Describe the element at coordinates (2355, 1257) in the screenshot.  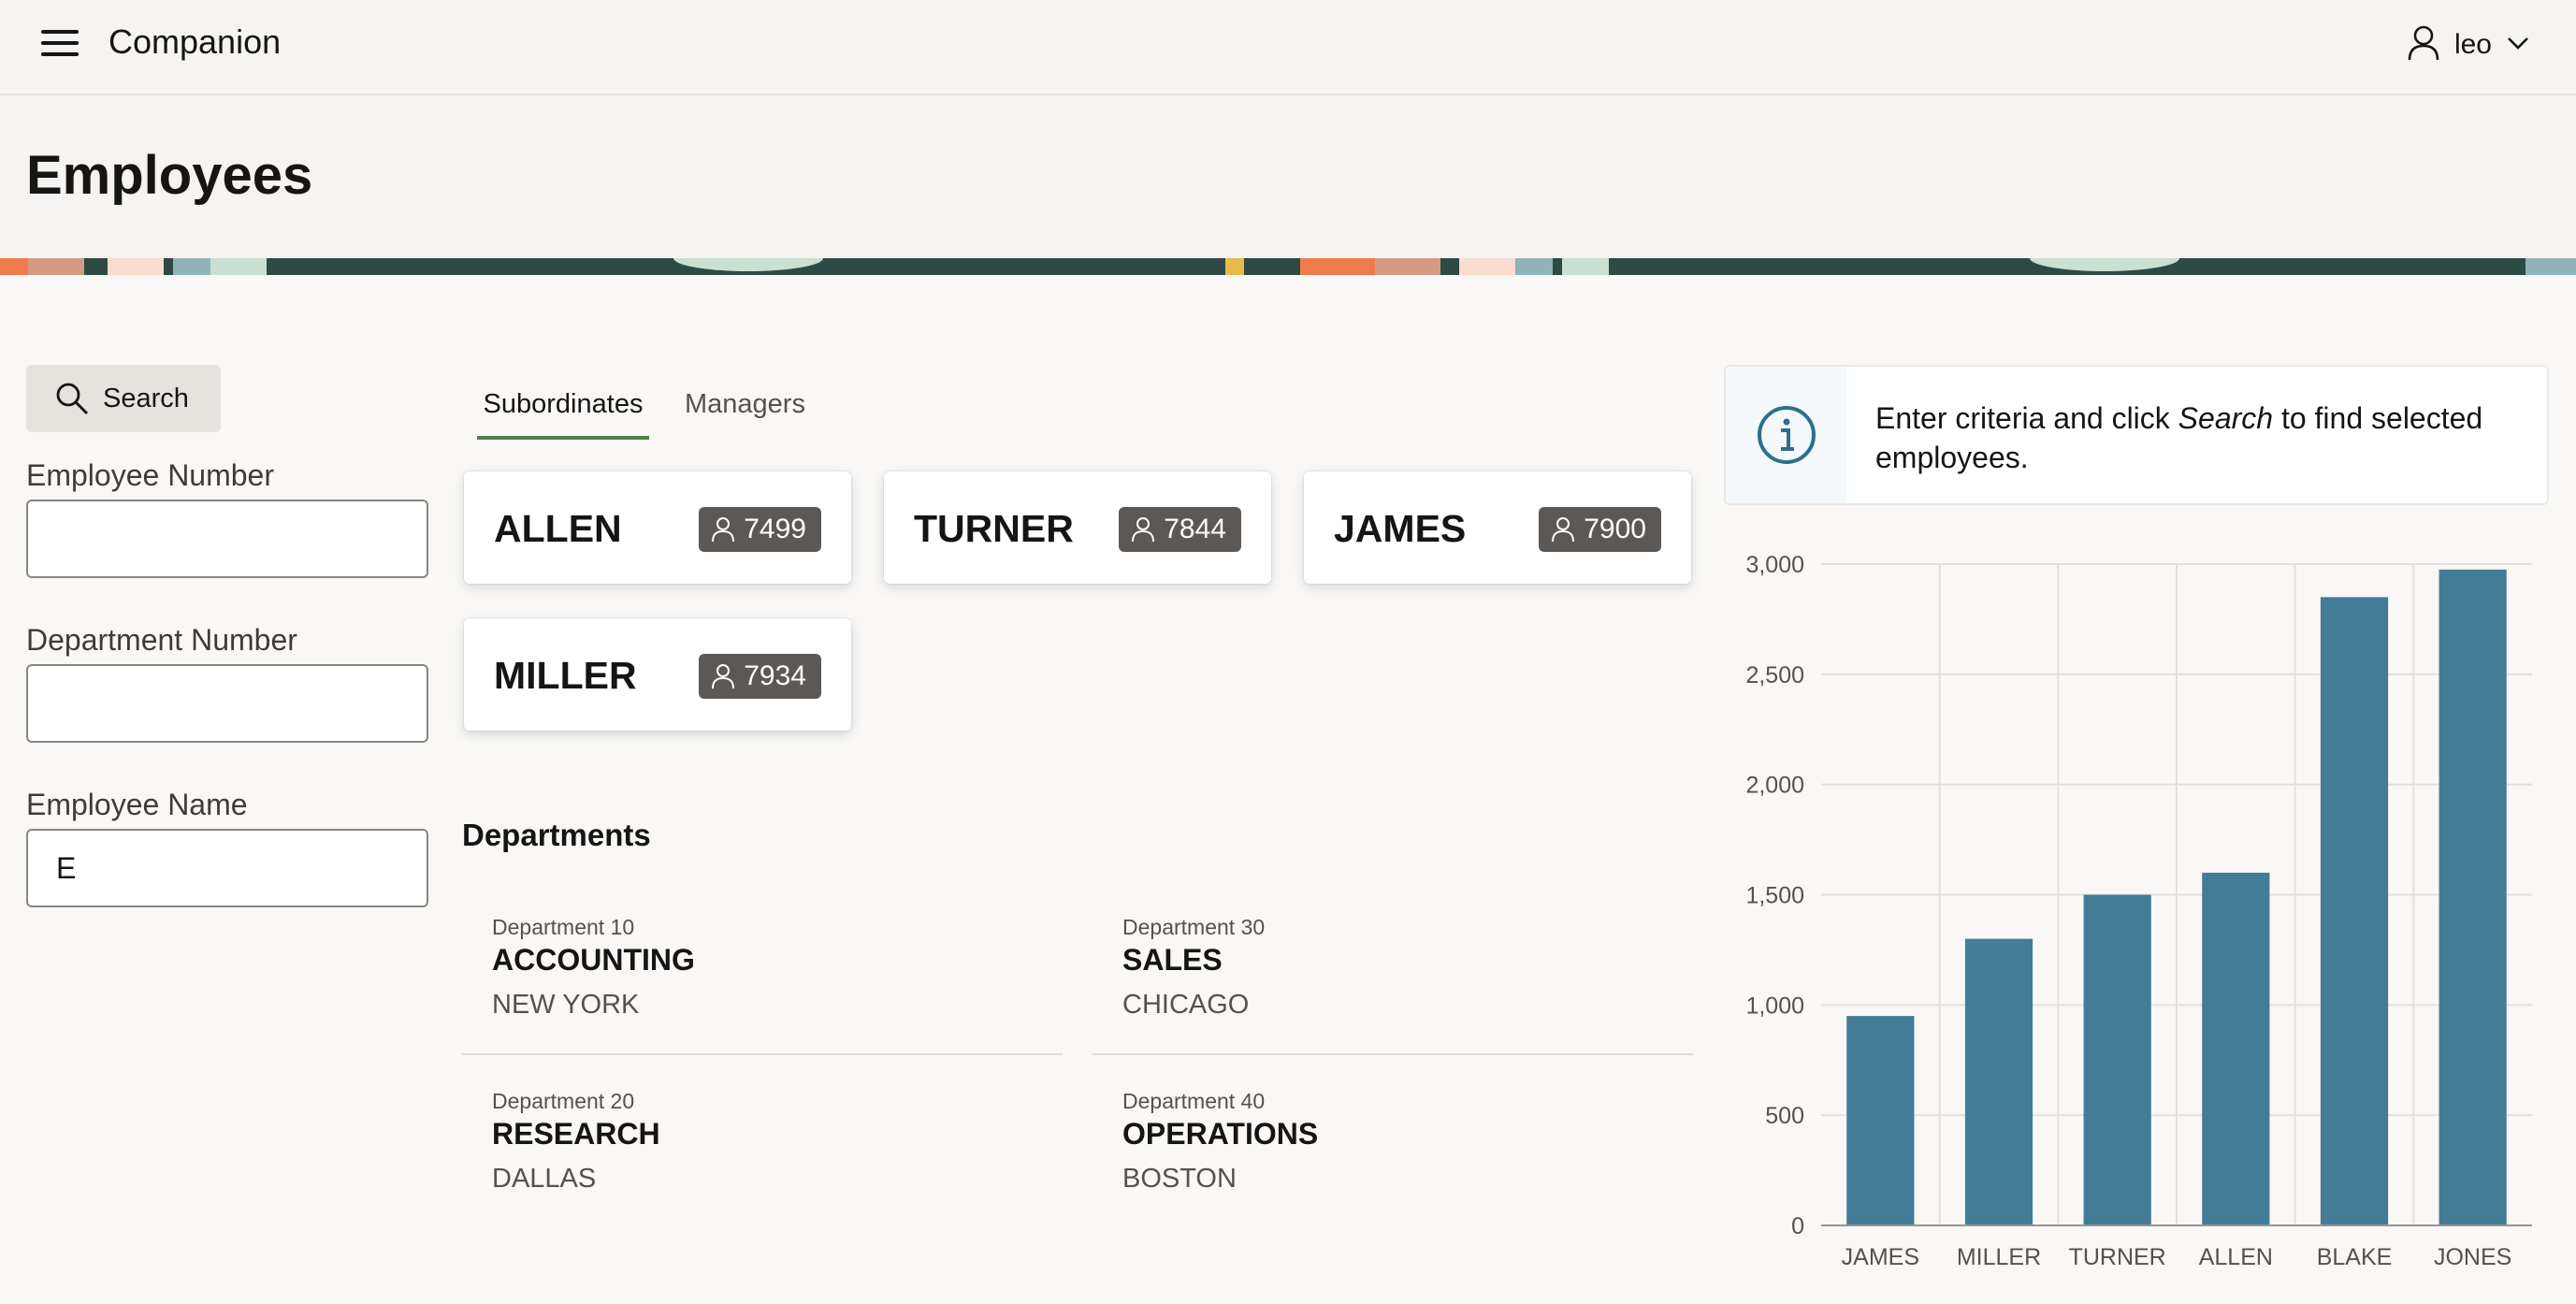
I see `x-tick-label: BLAKE` at that location.